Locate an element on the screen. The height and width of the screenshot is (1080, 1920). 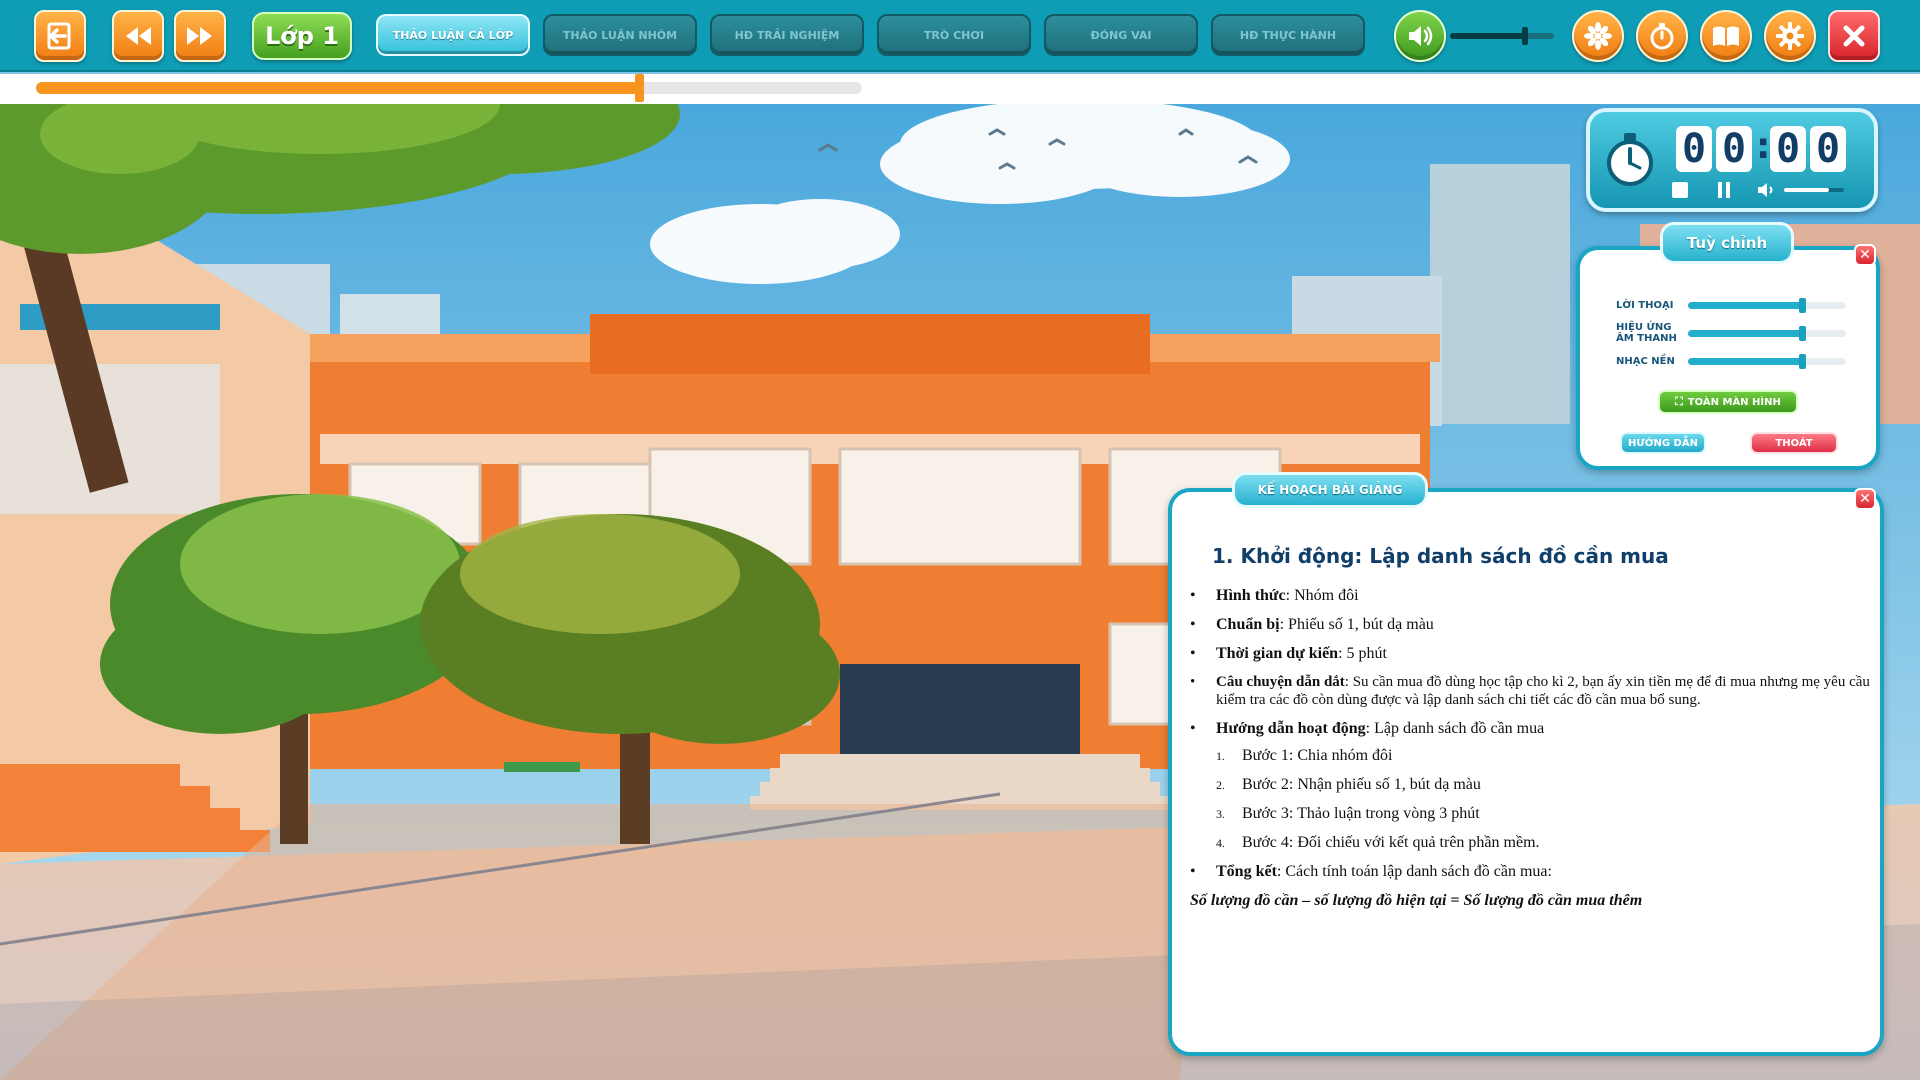
fullscreen-button: ⛶ TOÀN MÀN HÌNH is located at coordinates (1728, 402).